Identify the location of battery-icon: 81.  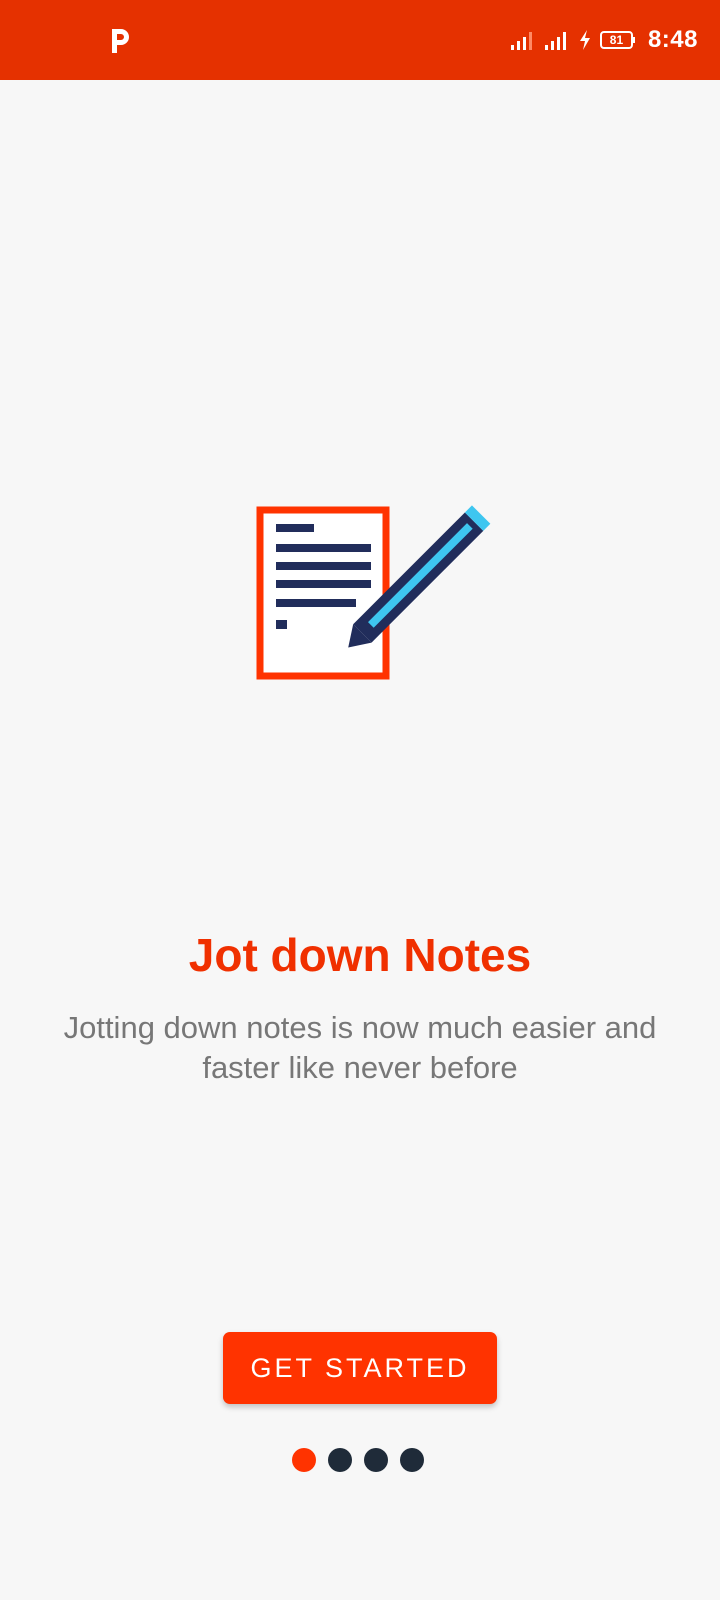
(617, 40).